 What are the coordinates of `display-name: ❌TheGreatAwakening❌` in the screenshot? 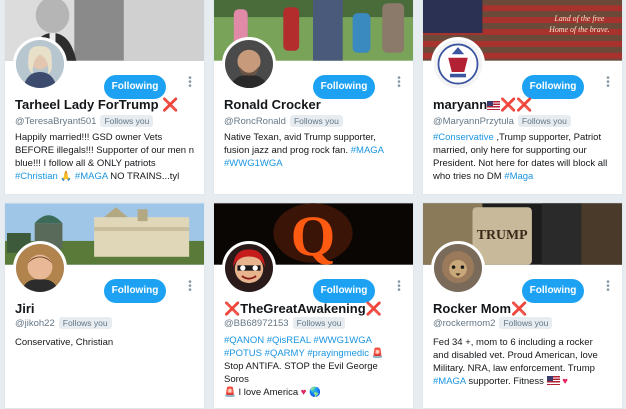 It's located at (303, 309).